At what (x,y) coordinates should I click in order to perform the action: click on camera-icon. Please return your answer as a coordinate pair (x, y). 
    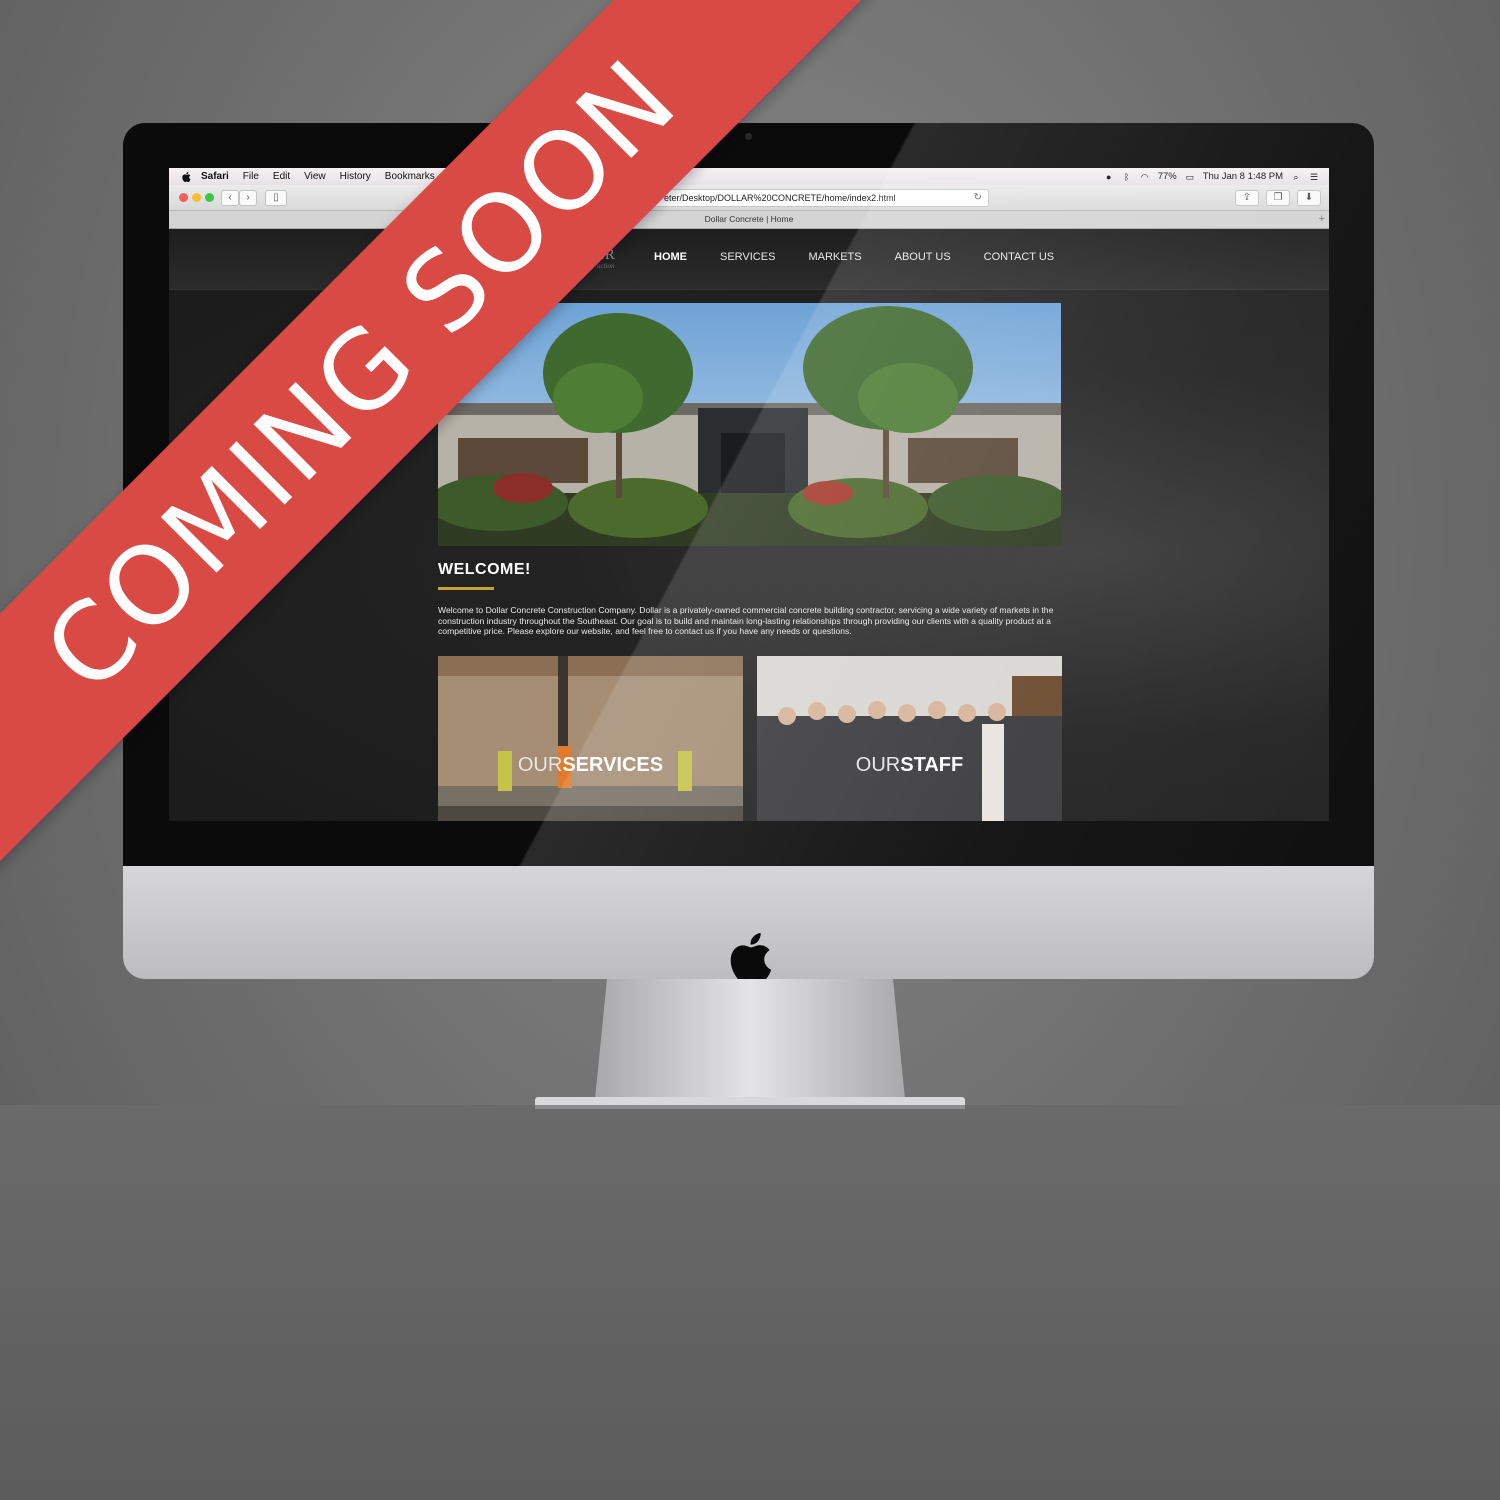
    Looking at the image, I should click on (748, 136).